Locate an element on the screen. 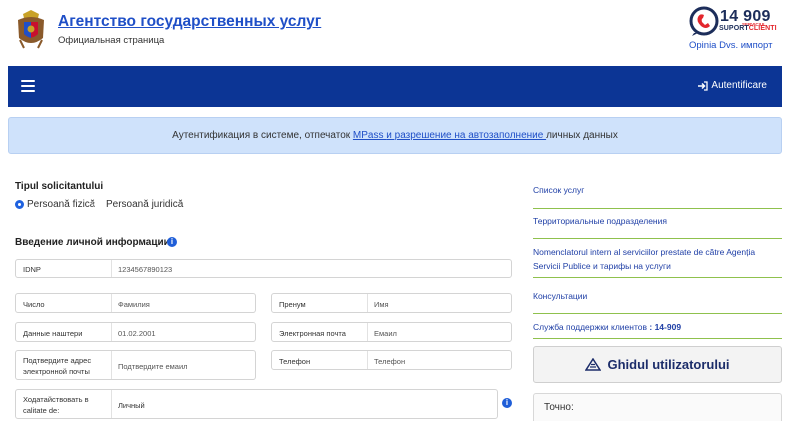 This screenshot has height=421, width=800. email-label: Электронная почта is located at coordinates (312, 333).